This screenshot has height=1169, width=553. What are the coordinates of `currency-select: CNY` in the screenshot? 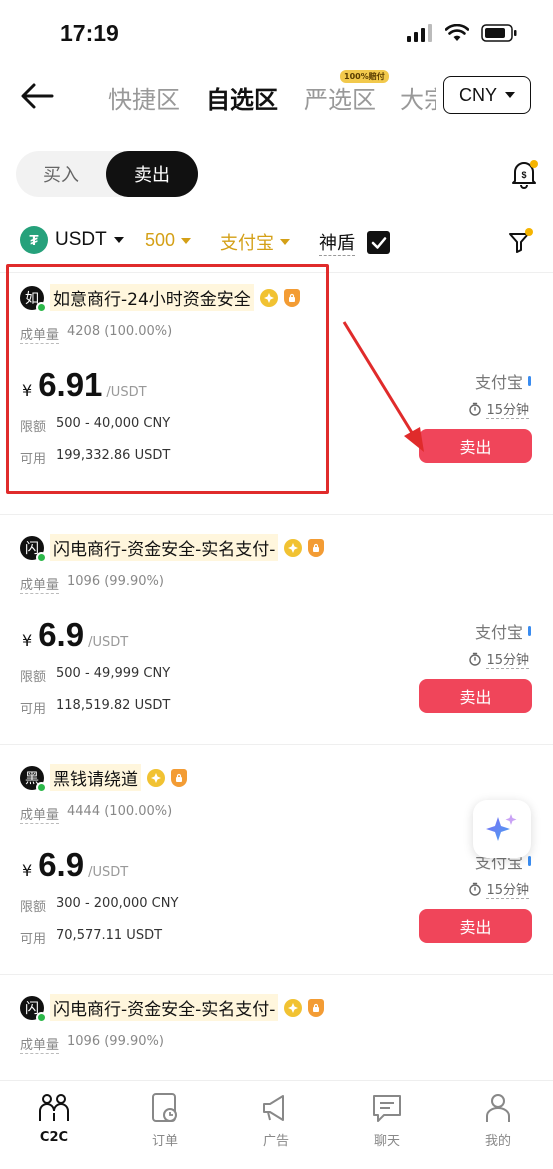 It's located at (487, 95).